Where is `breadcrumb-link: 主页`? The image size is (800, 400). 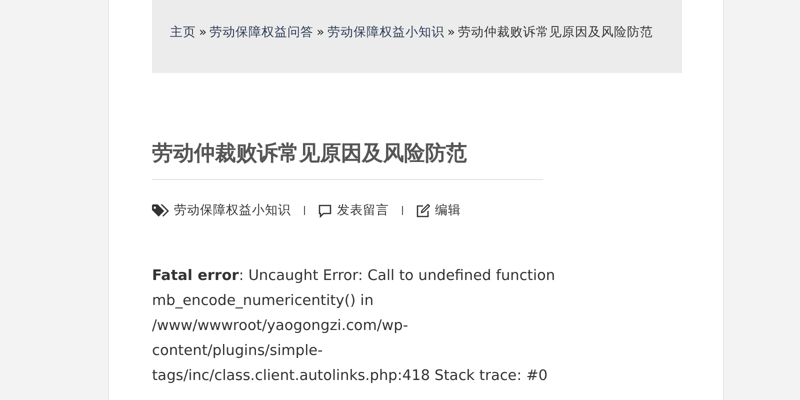
breadcrumb-link: 主页 is located at coordinates (183, 31).